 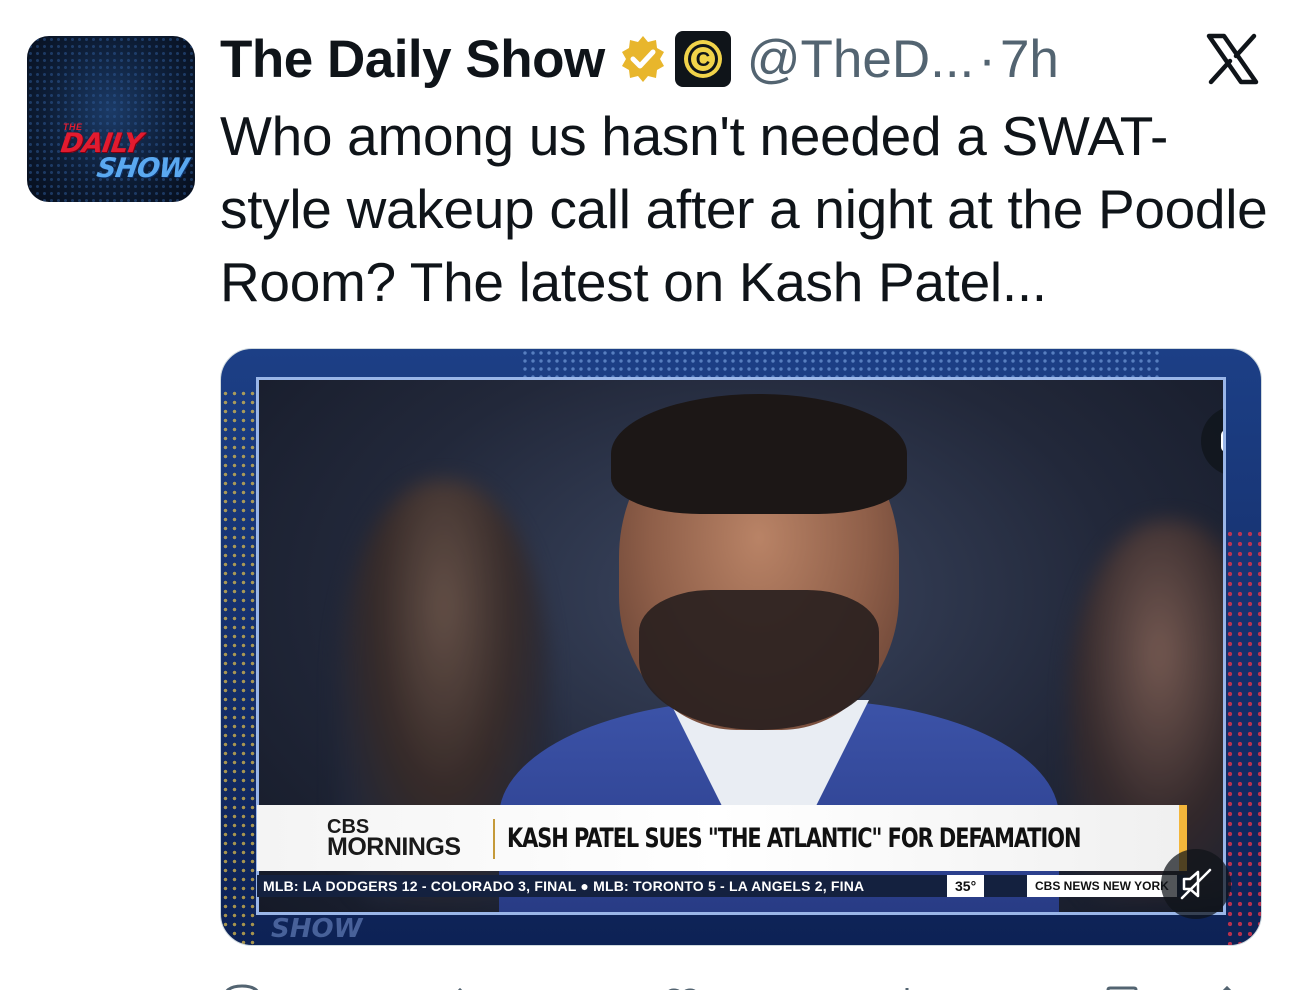 What do you see at coordinates (394, 847) in the screenshot?
I see `program-name: MORNINGS` at bounding box center [394, 847].